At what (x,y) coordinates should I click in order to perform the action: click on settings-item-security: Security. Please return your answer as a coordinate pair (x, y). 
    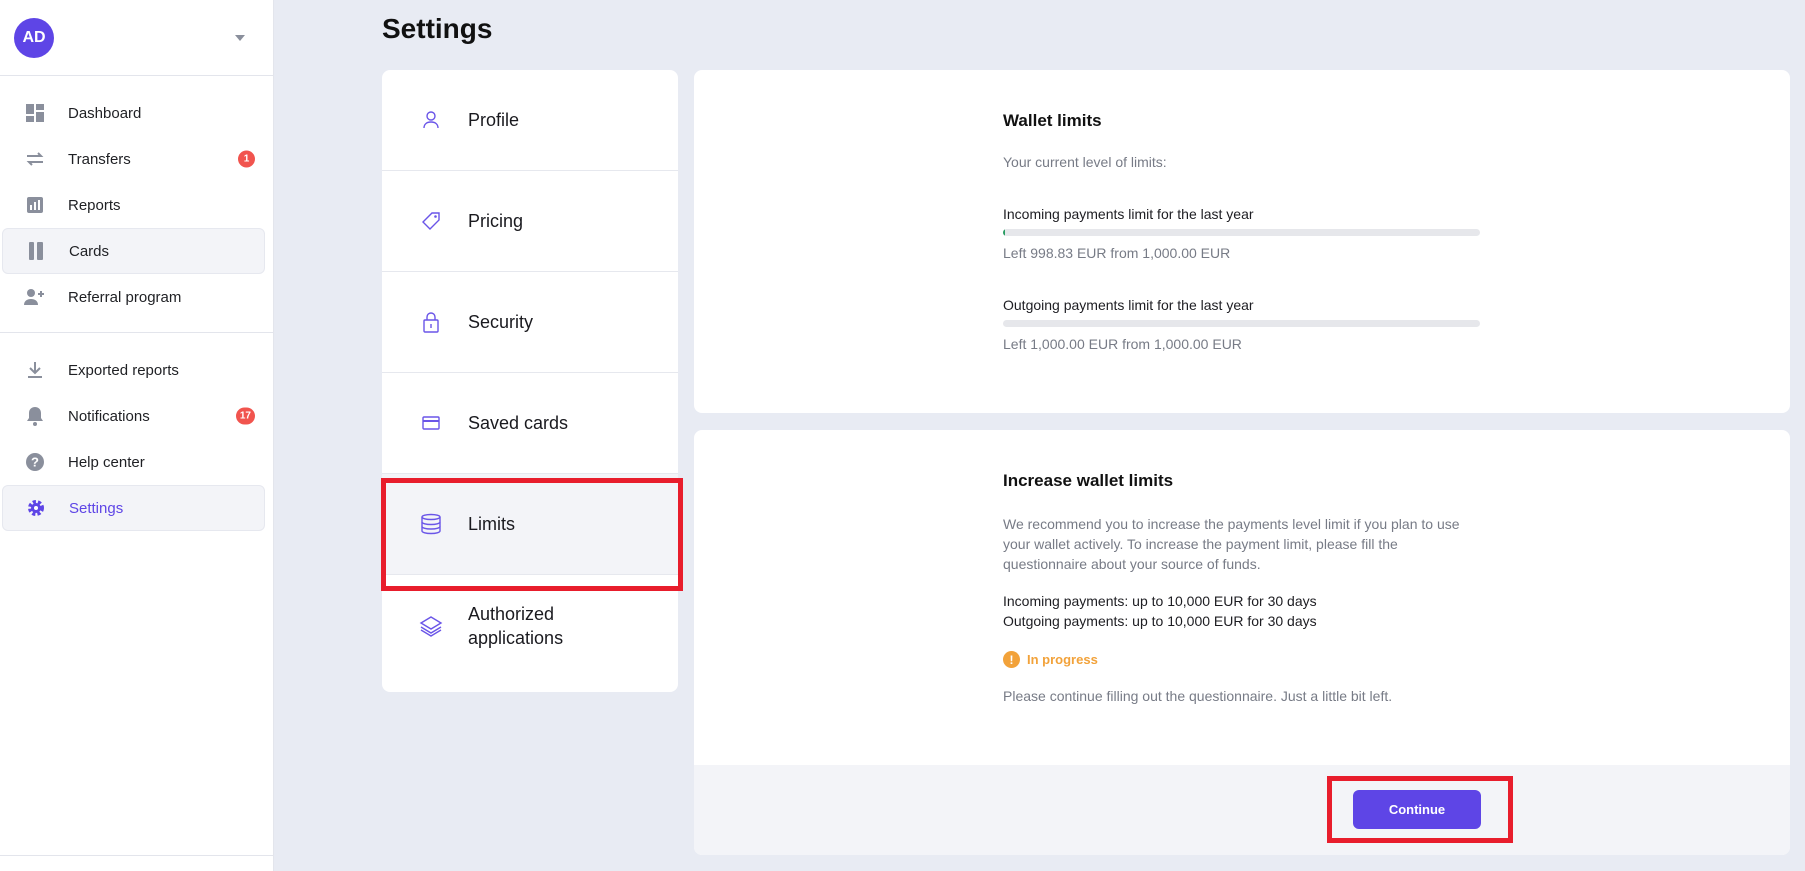
    Looking at the image, I should click on (530, 322).